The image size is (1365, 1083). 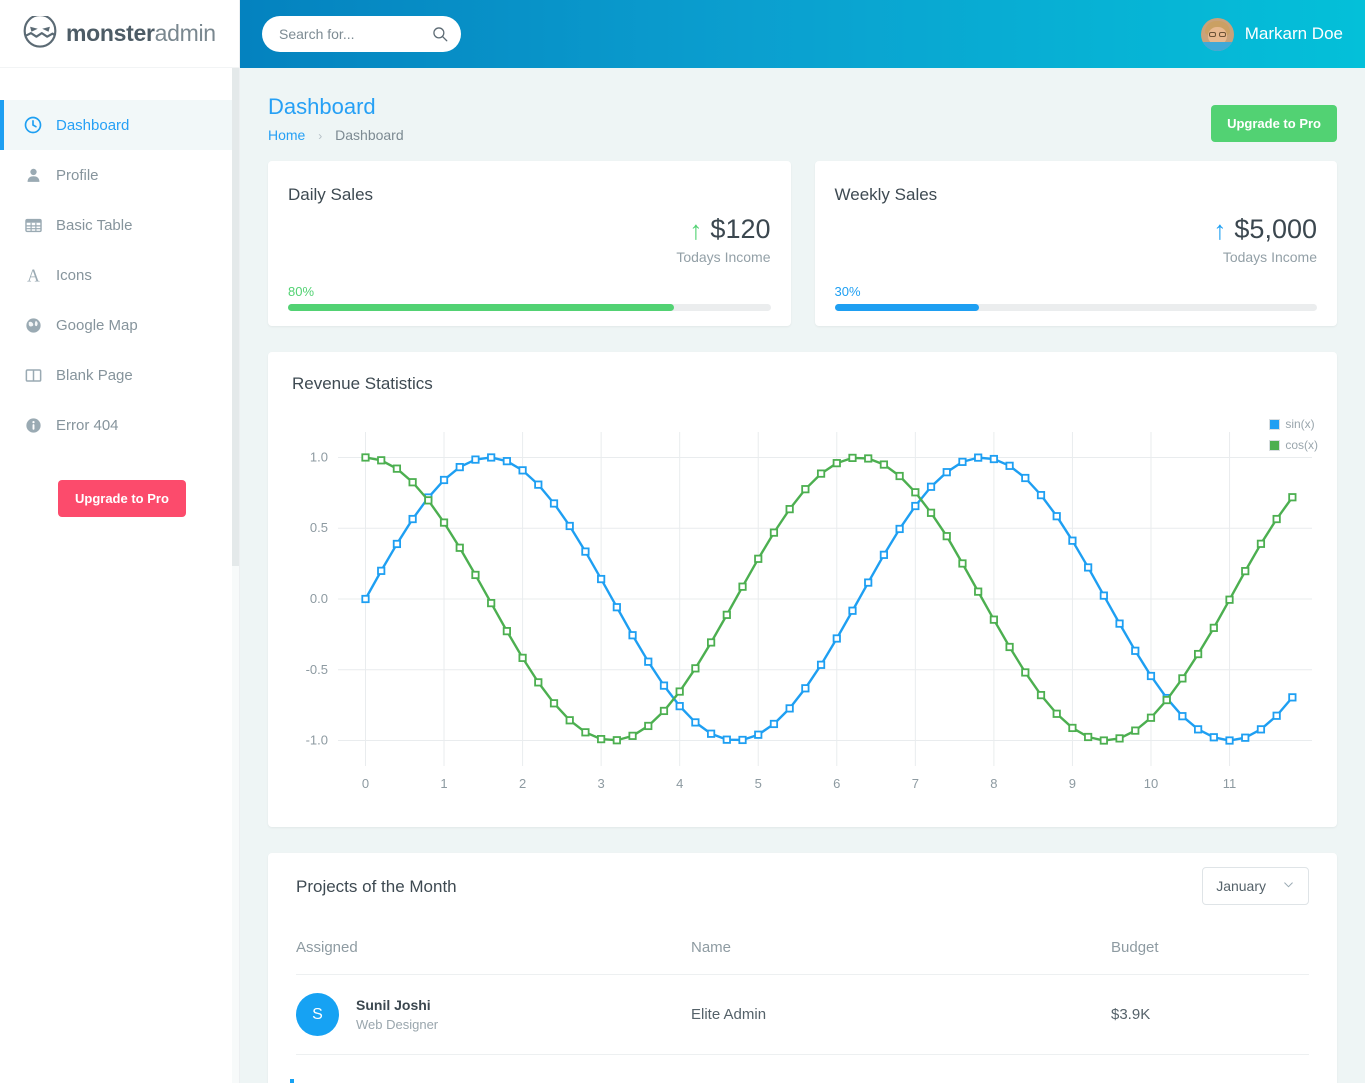 What do you see at coordinates (33, 425) in the screenshot?
I see `info-circle-icon` at bounding box center [33, 425].